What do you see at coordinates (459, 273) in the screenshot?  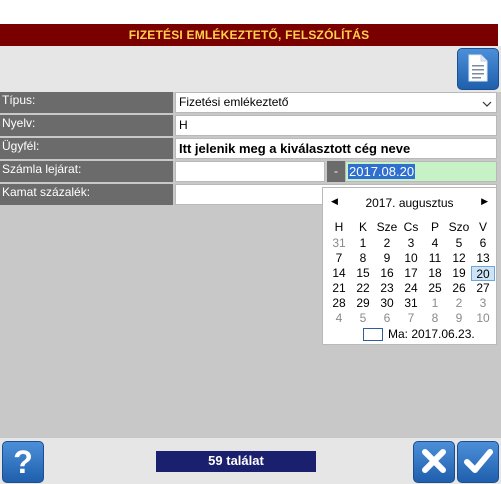 I see `calendar-day: 19` at bounding box center [459, 273].